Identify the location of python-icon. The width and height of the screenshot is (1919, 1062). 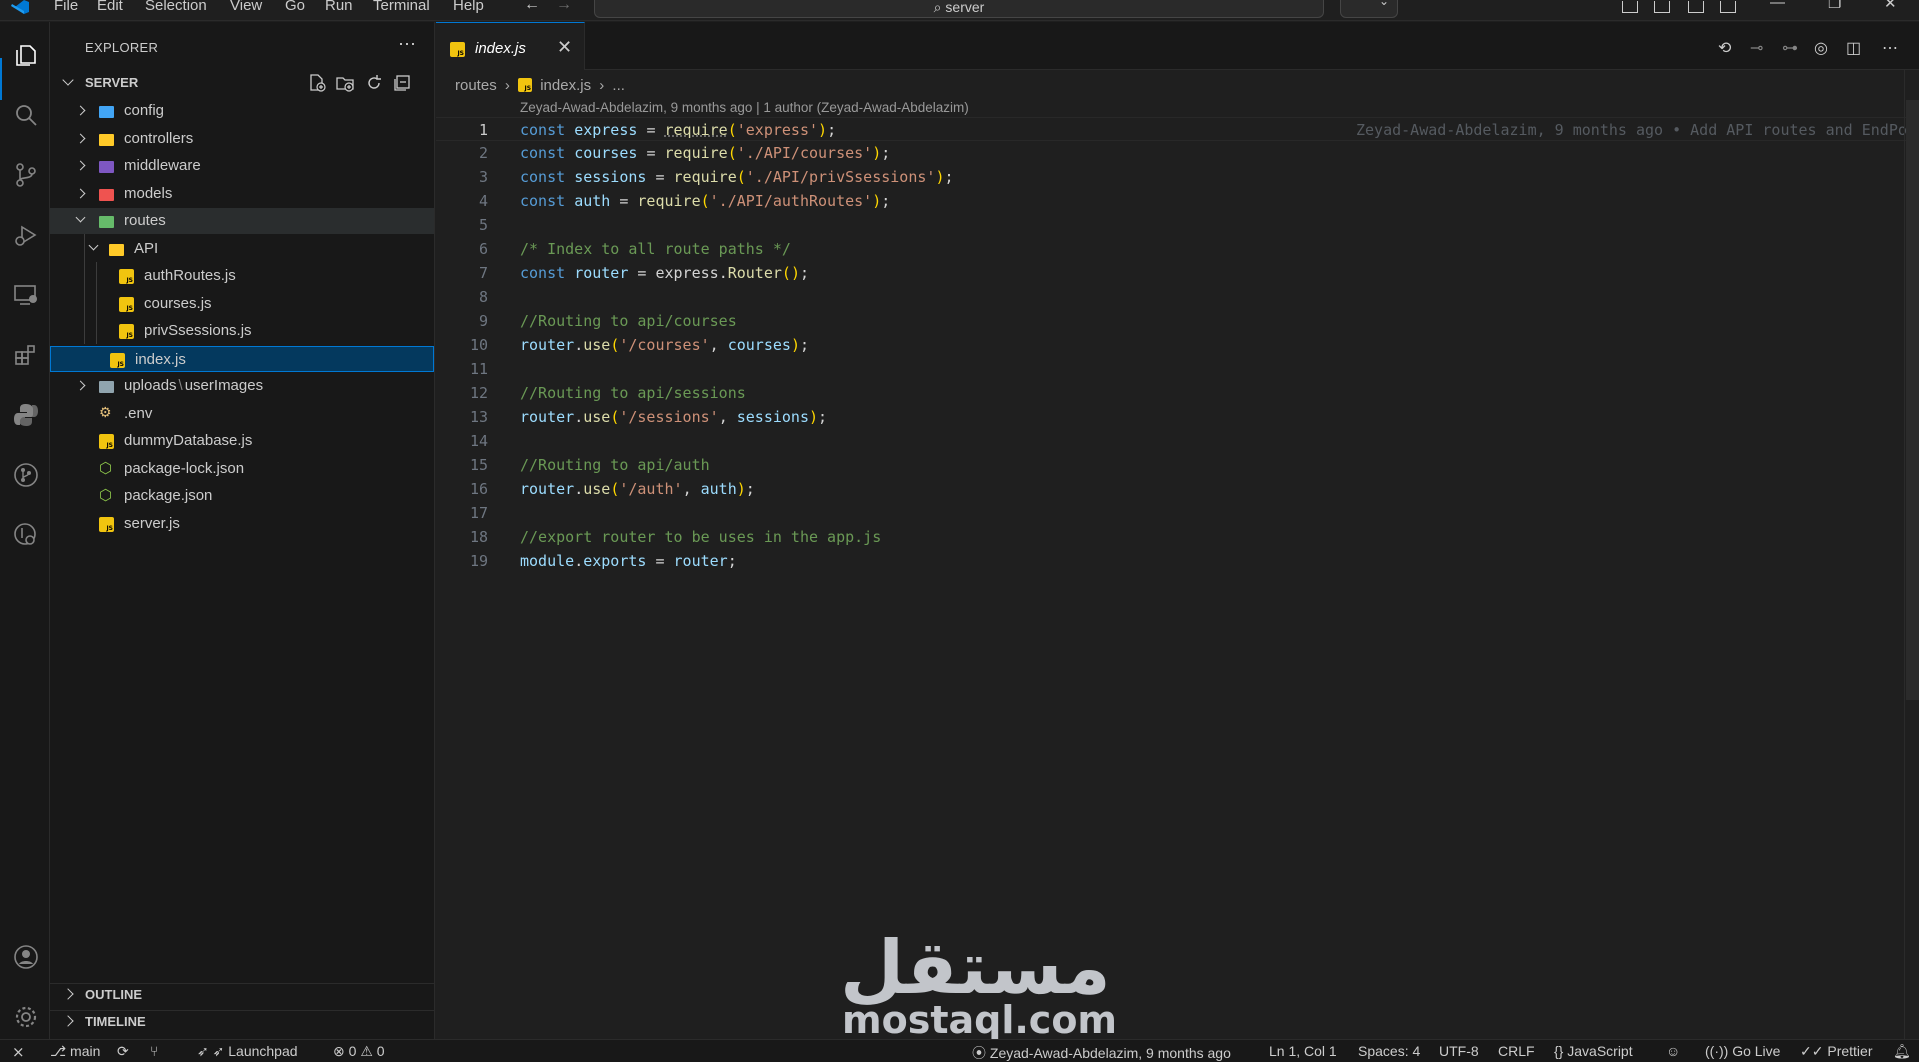
(26, 415).